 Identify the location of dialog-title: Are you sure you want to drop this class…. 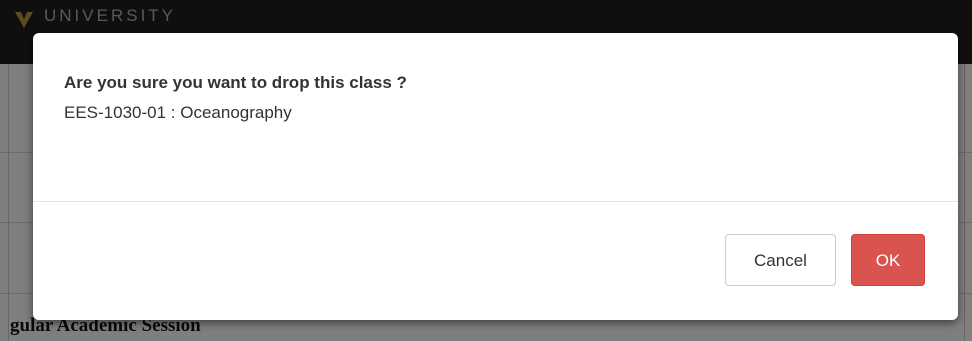
(235, 82).